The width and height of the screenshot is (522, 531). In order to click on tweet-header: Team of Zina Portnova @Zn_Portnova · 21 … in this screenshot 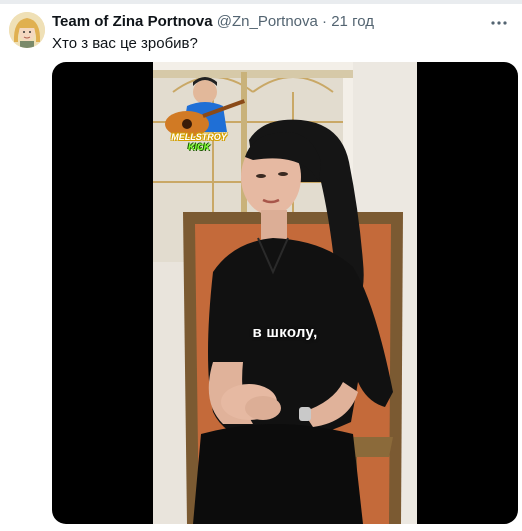, I will do `click(213, 22)`.